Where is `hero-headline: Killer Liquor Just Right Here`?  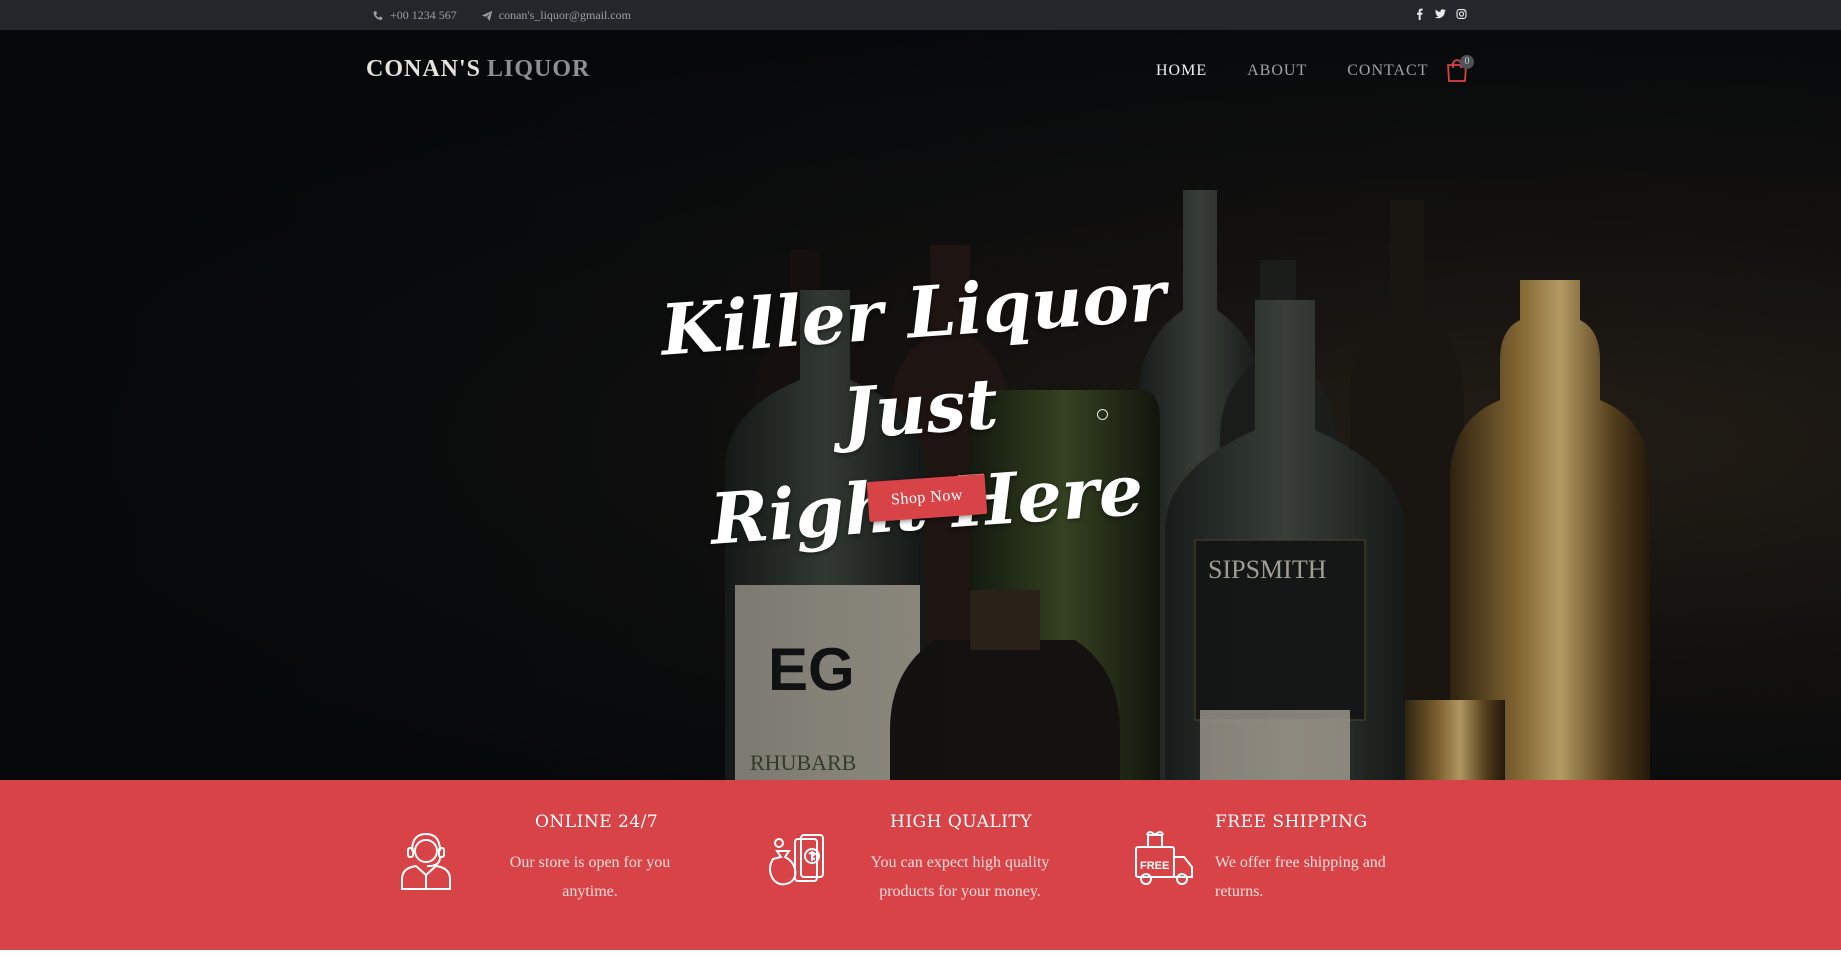 hero-headline: Killer Liquor Just Right Here is located at coordinates (920, 409).